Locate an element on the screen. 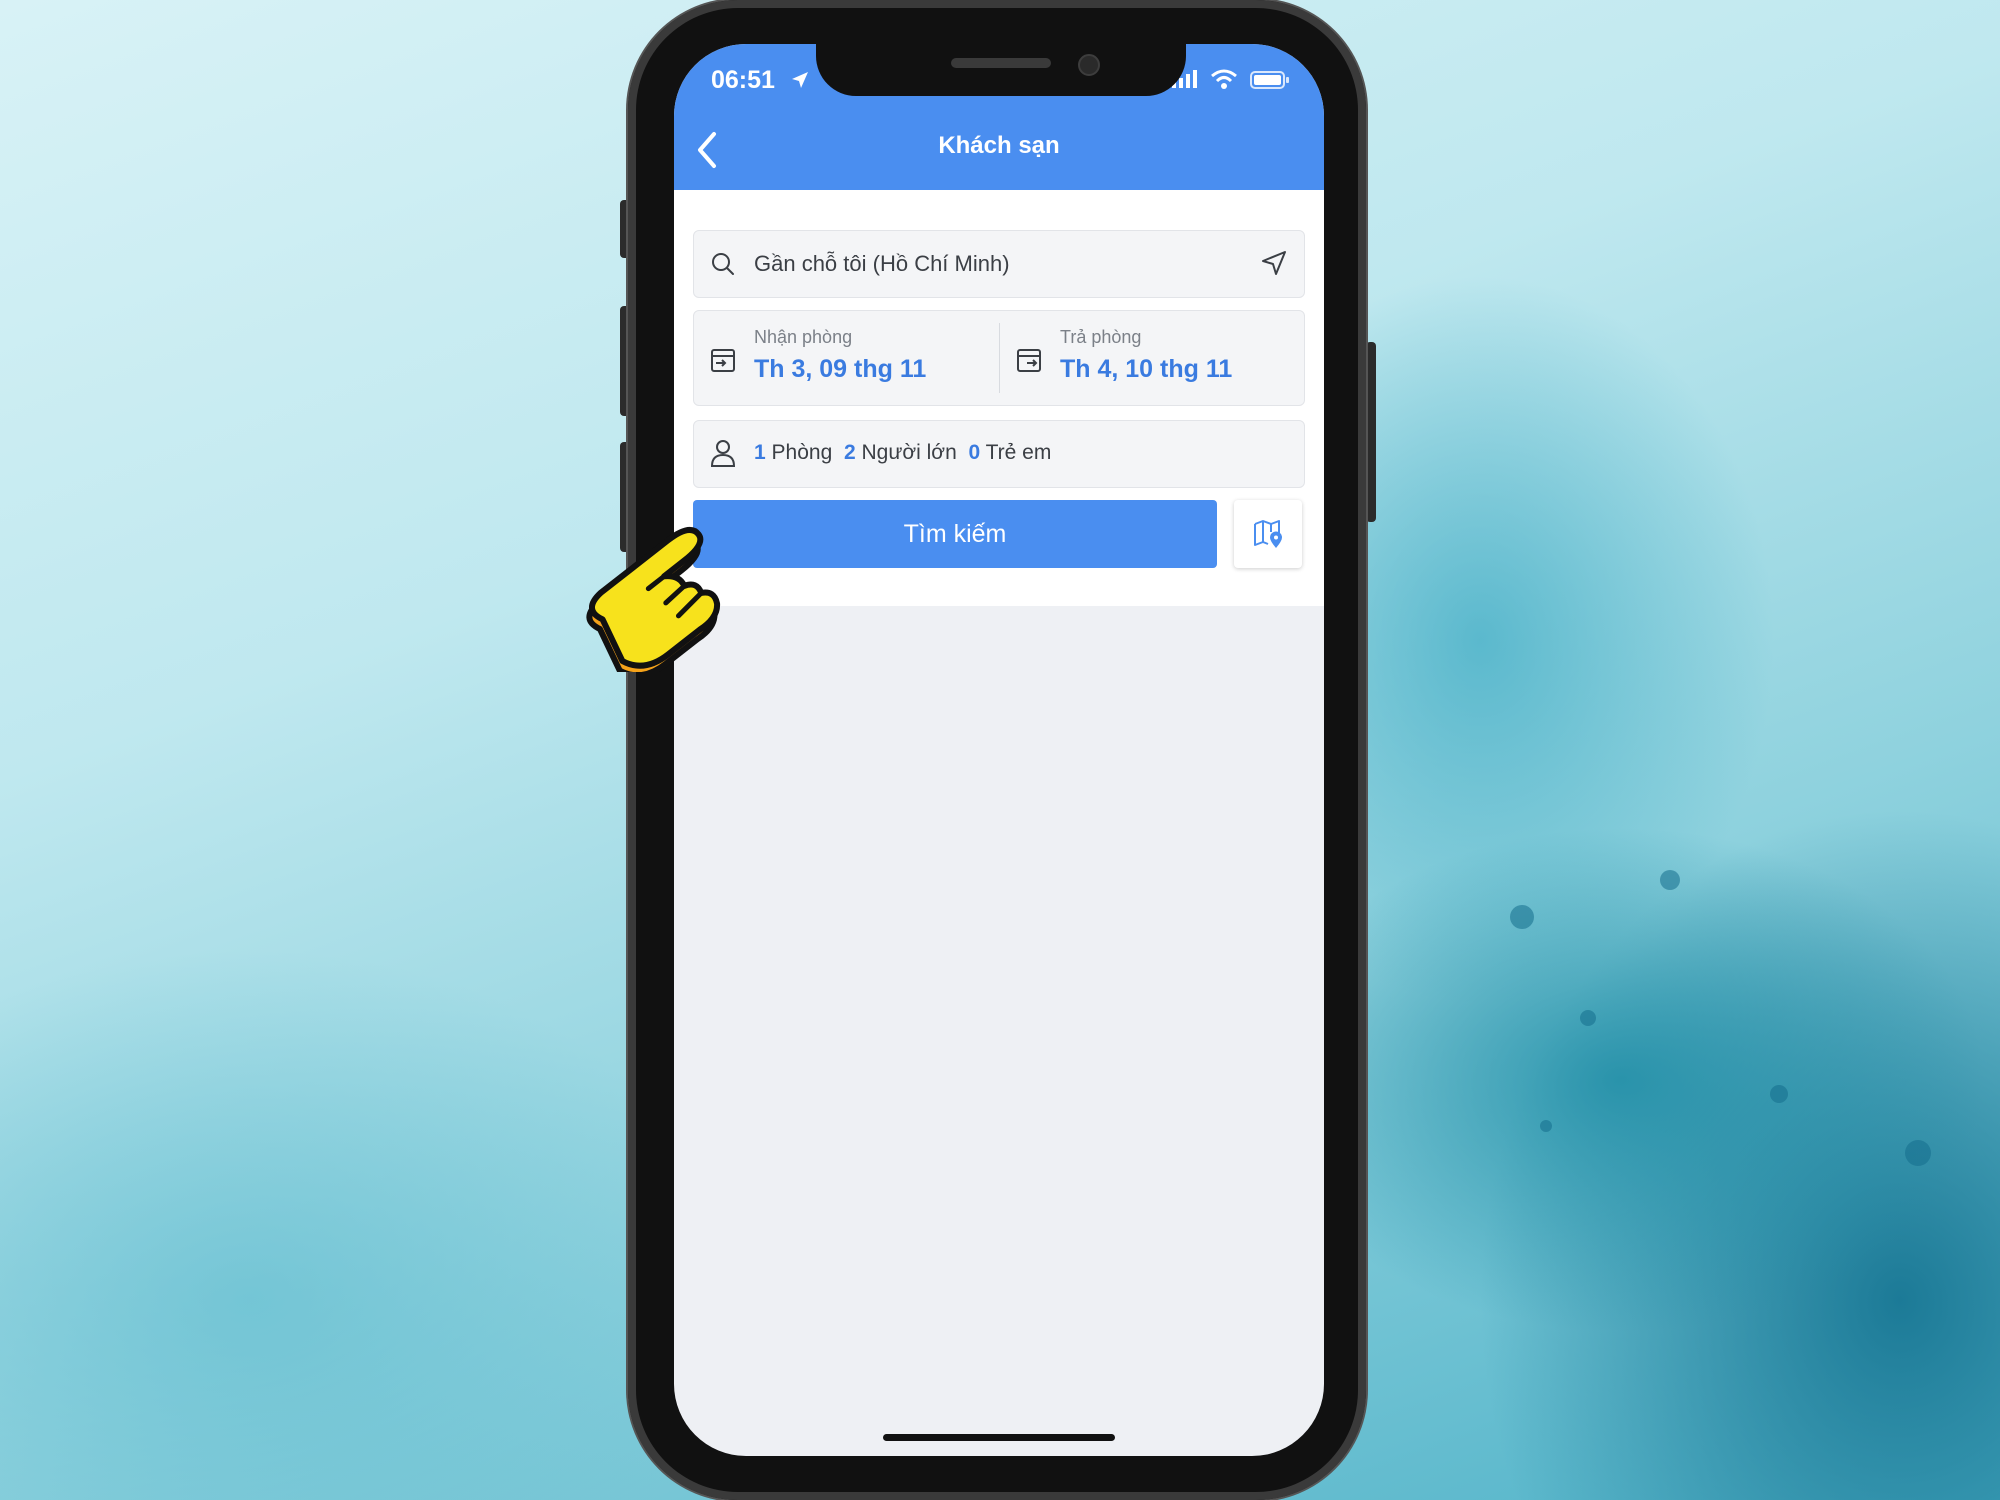 The width and height of the screenshot is (2000, 1500). pointing-hand-icon is located at coordinates (670, 595).